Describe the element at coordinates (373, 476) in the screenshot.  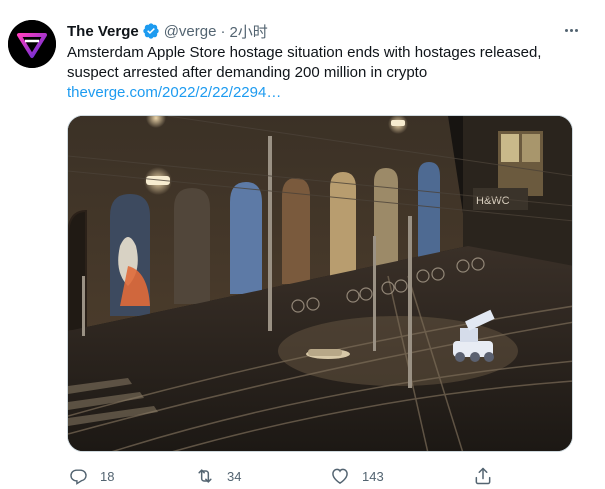
I see `like-count: 143` at that location.